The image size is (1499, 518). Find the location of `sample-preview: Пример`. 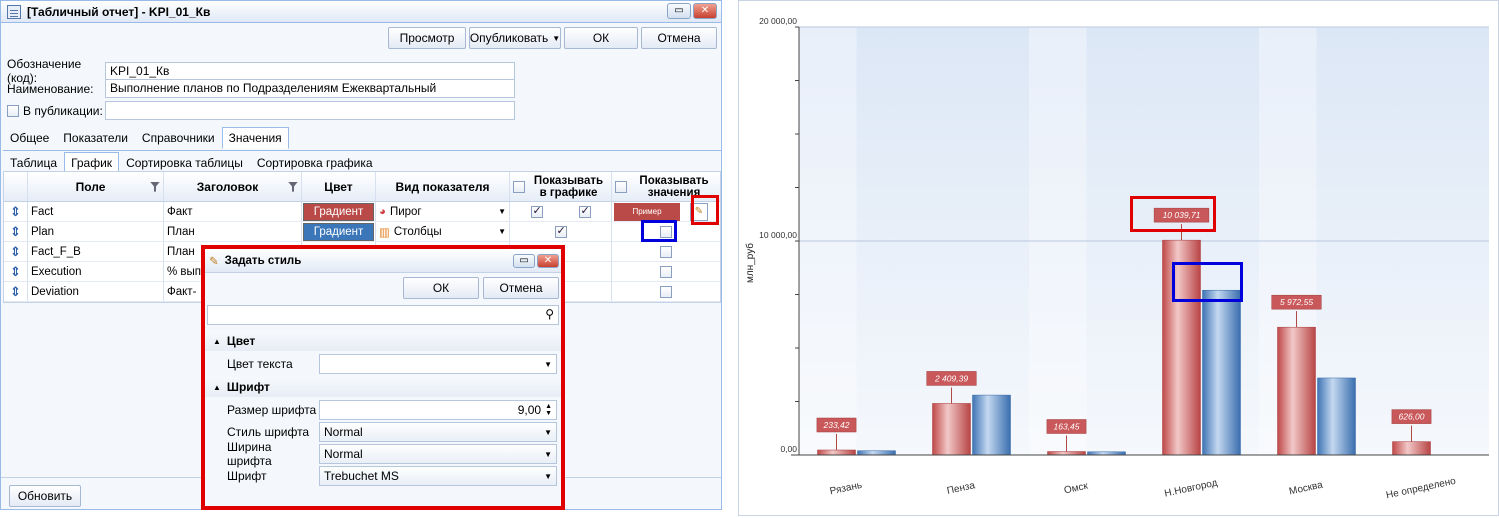

sample-preview: Пример is located at coordinates (647, 211).